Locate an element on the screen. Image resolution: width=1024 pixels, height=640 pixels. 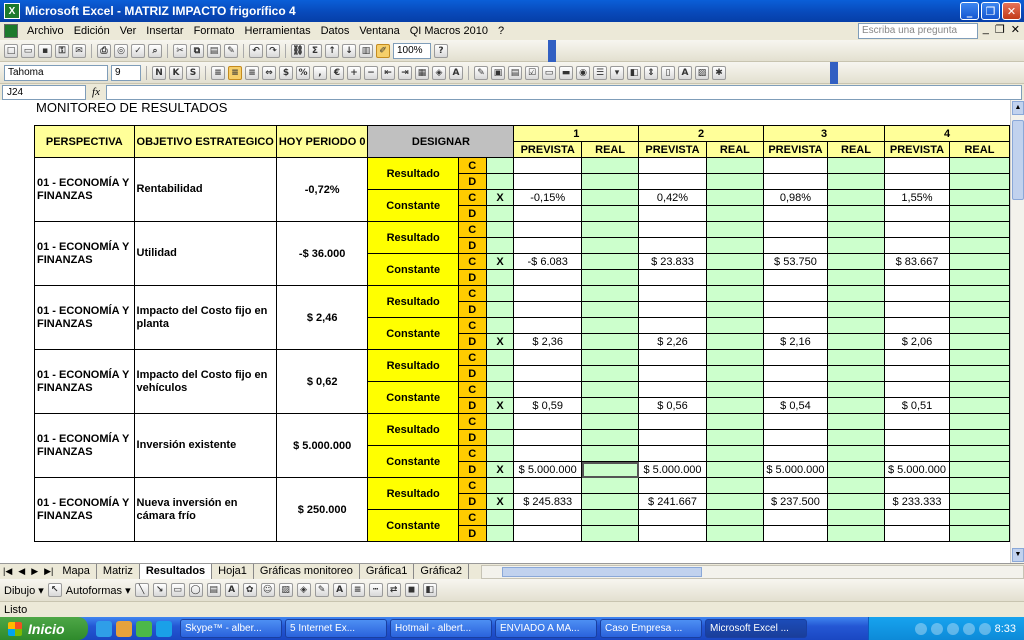
arrow-style-icon: ⇄ is located at coordinates (393, 590).